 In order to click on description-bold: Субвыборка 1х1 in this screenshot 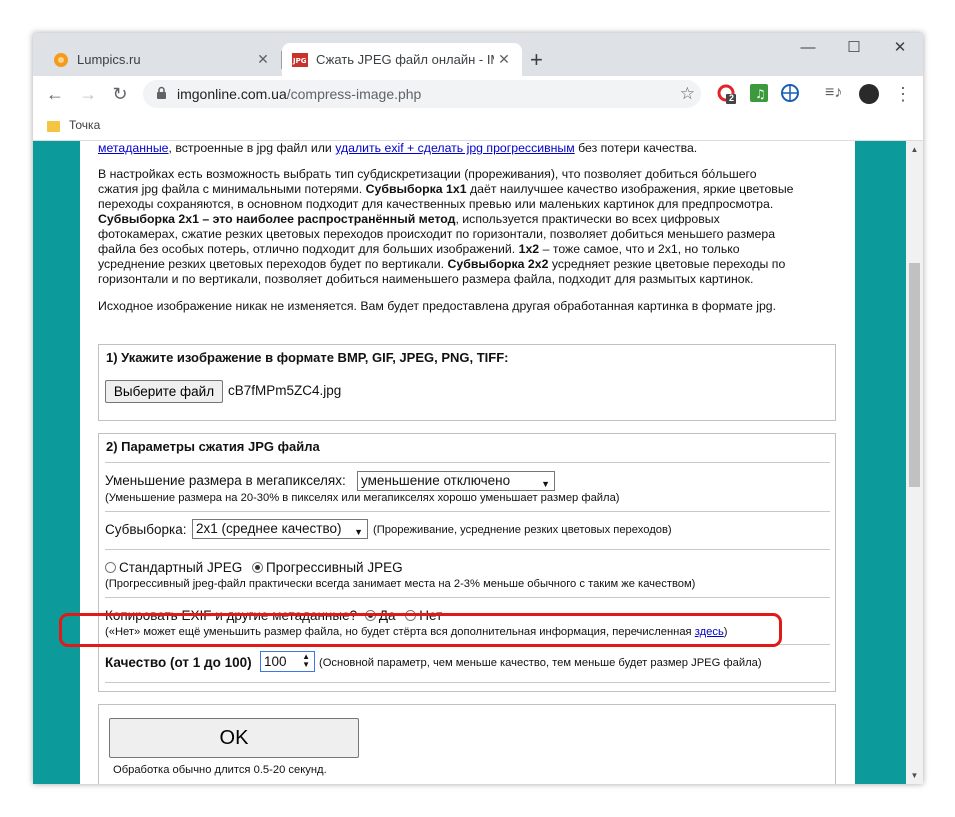, I will do `click(416, 189)`.